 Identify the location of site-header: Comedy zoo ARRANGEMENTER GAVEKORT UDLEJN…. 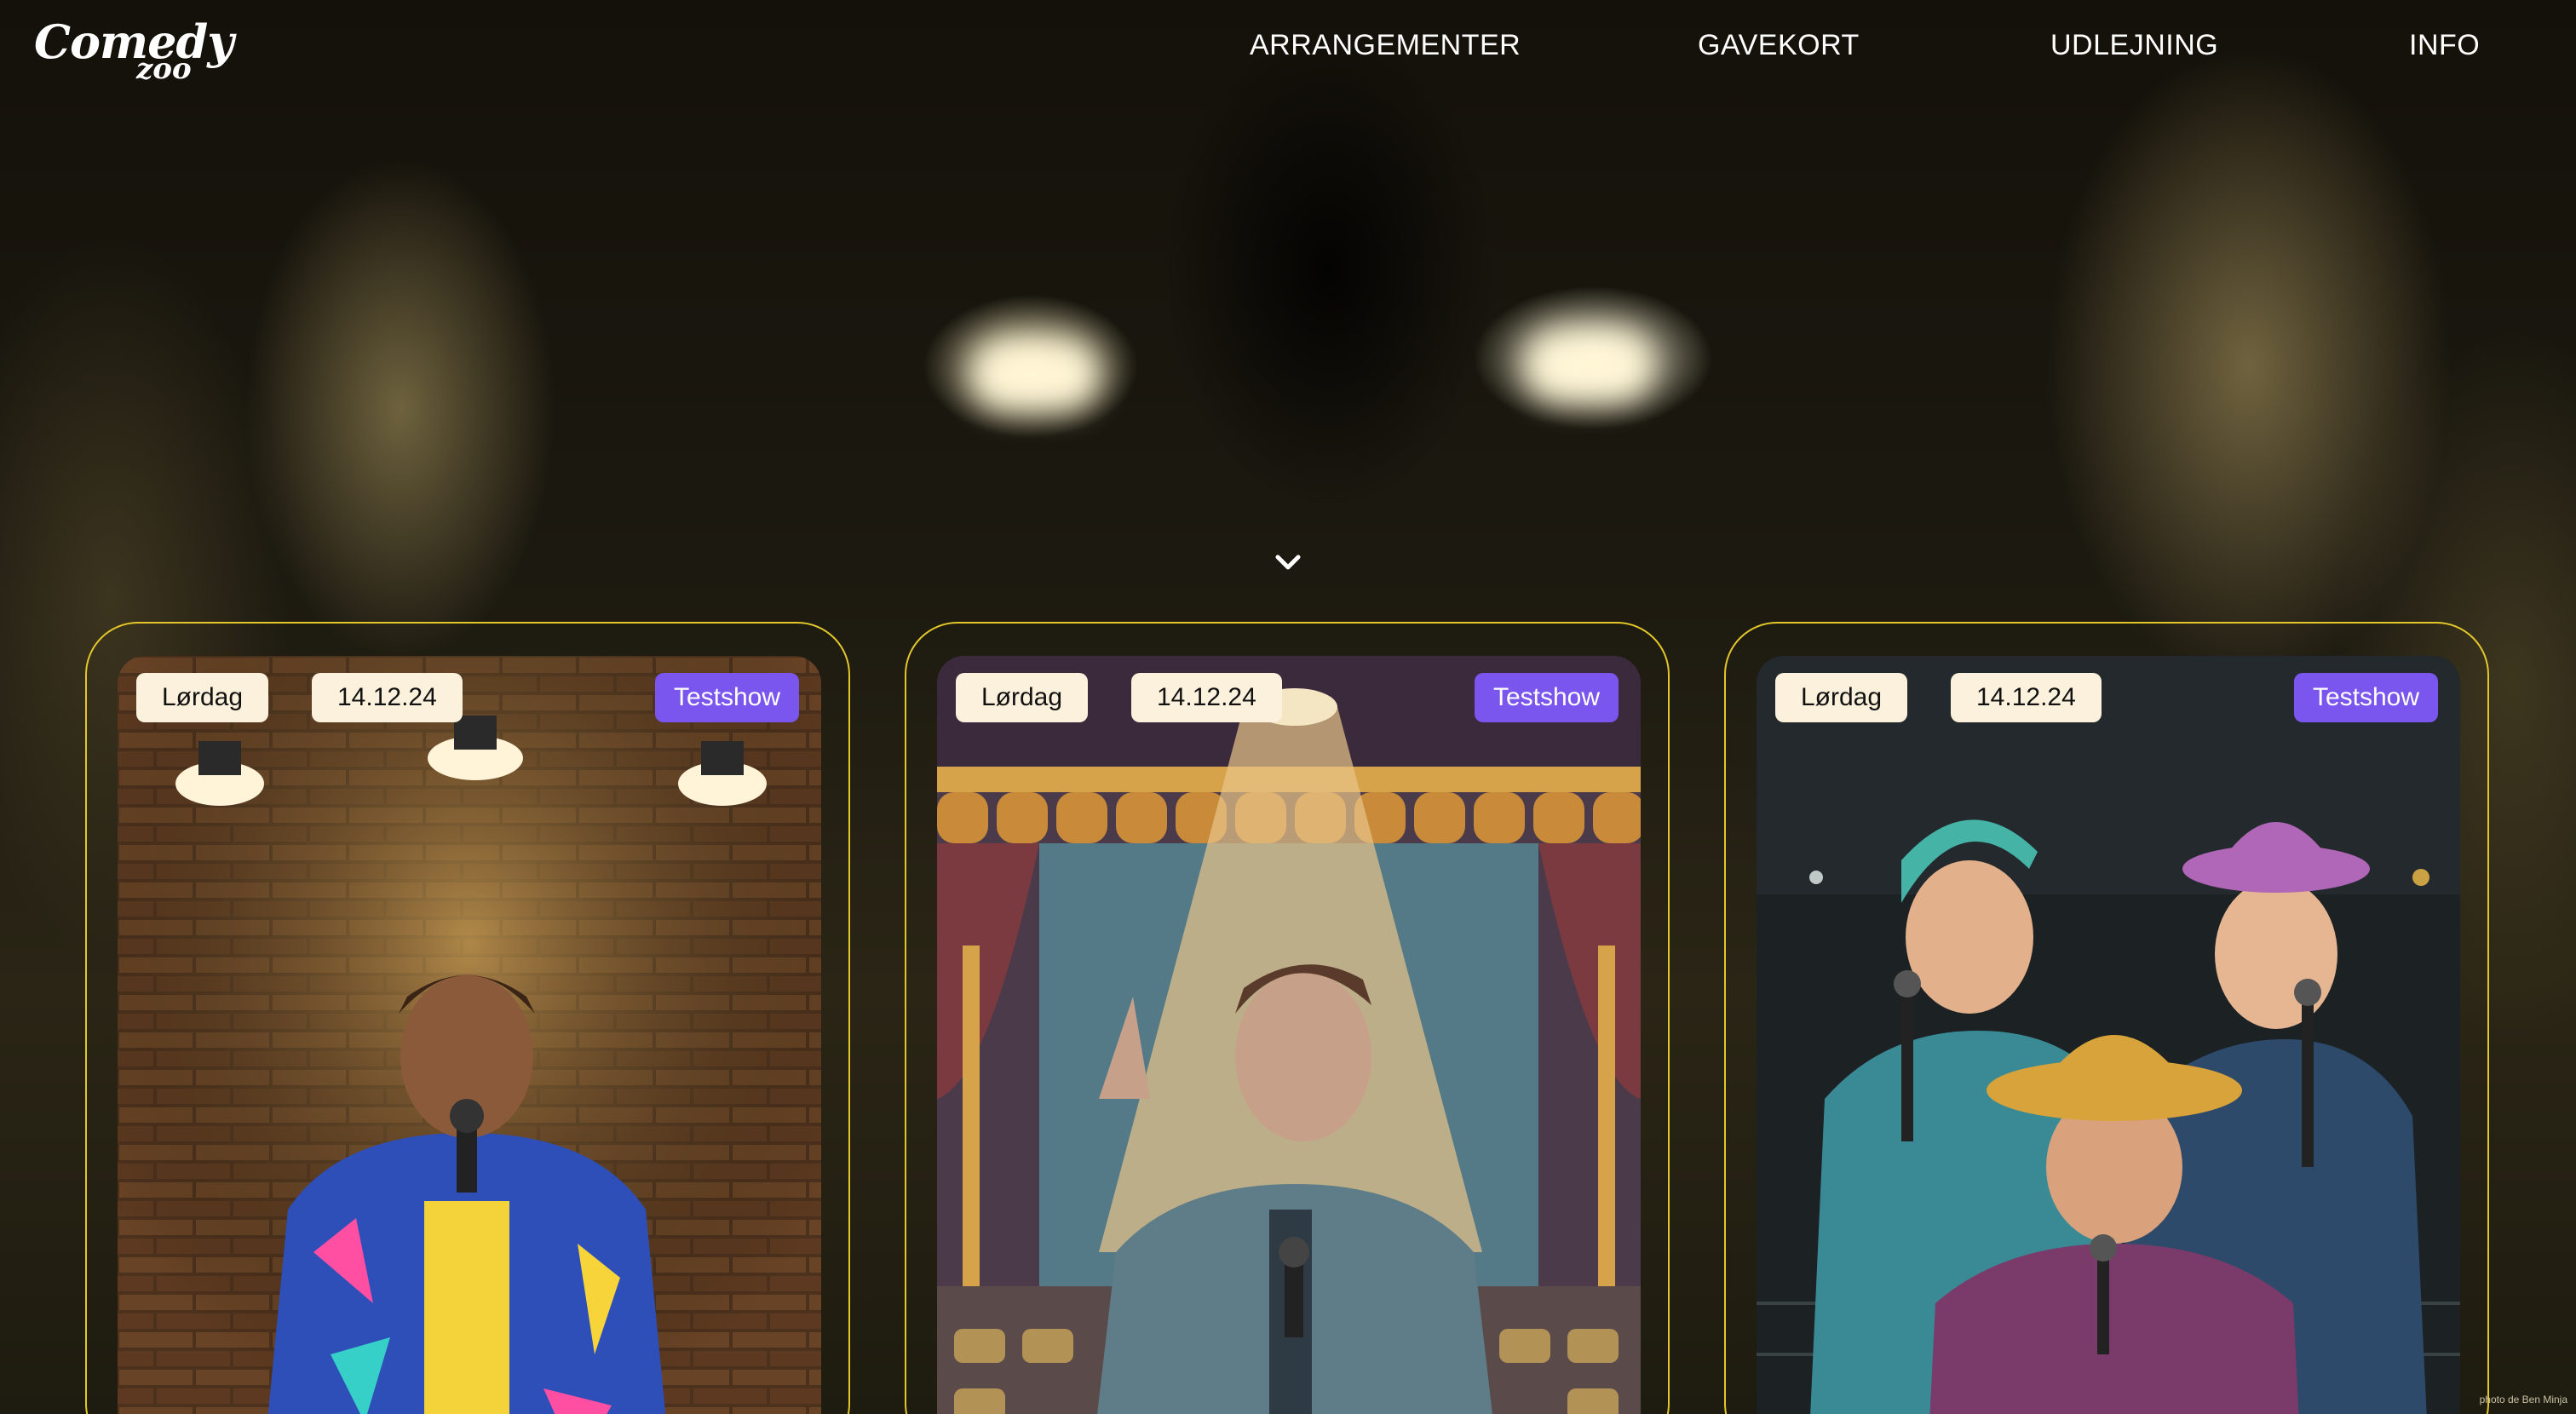
(1288, 47).